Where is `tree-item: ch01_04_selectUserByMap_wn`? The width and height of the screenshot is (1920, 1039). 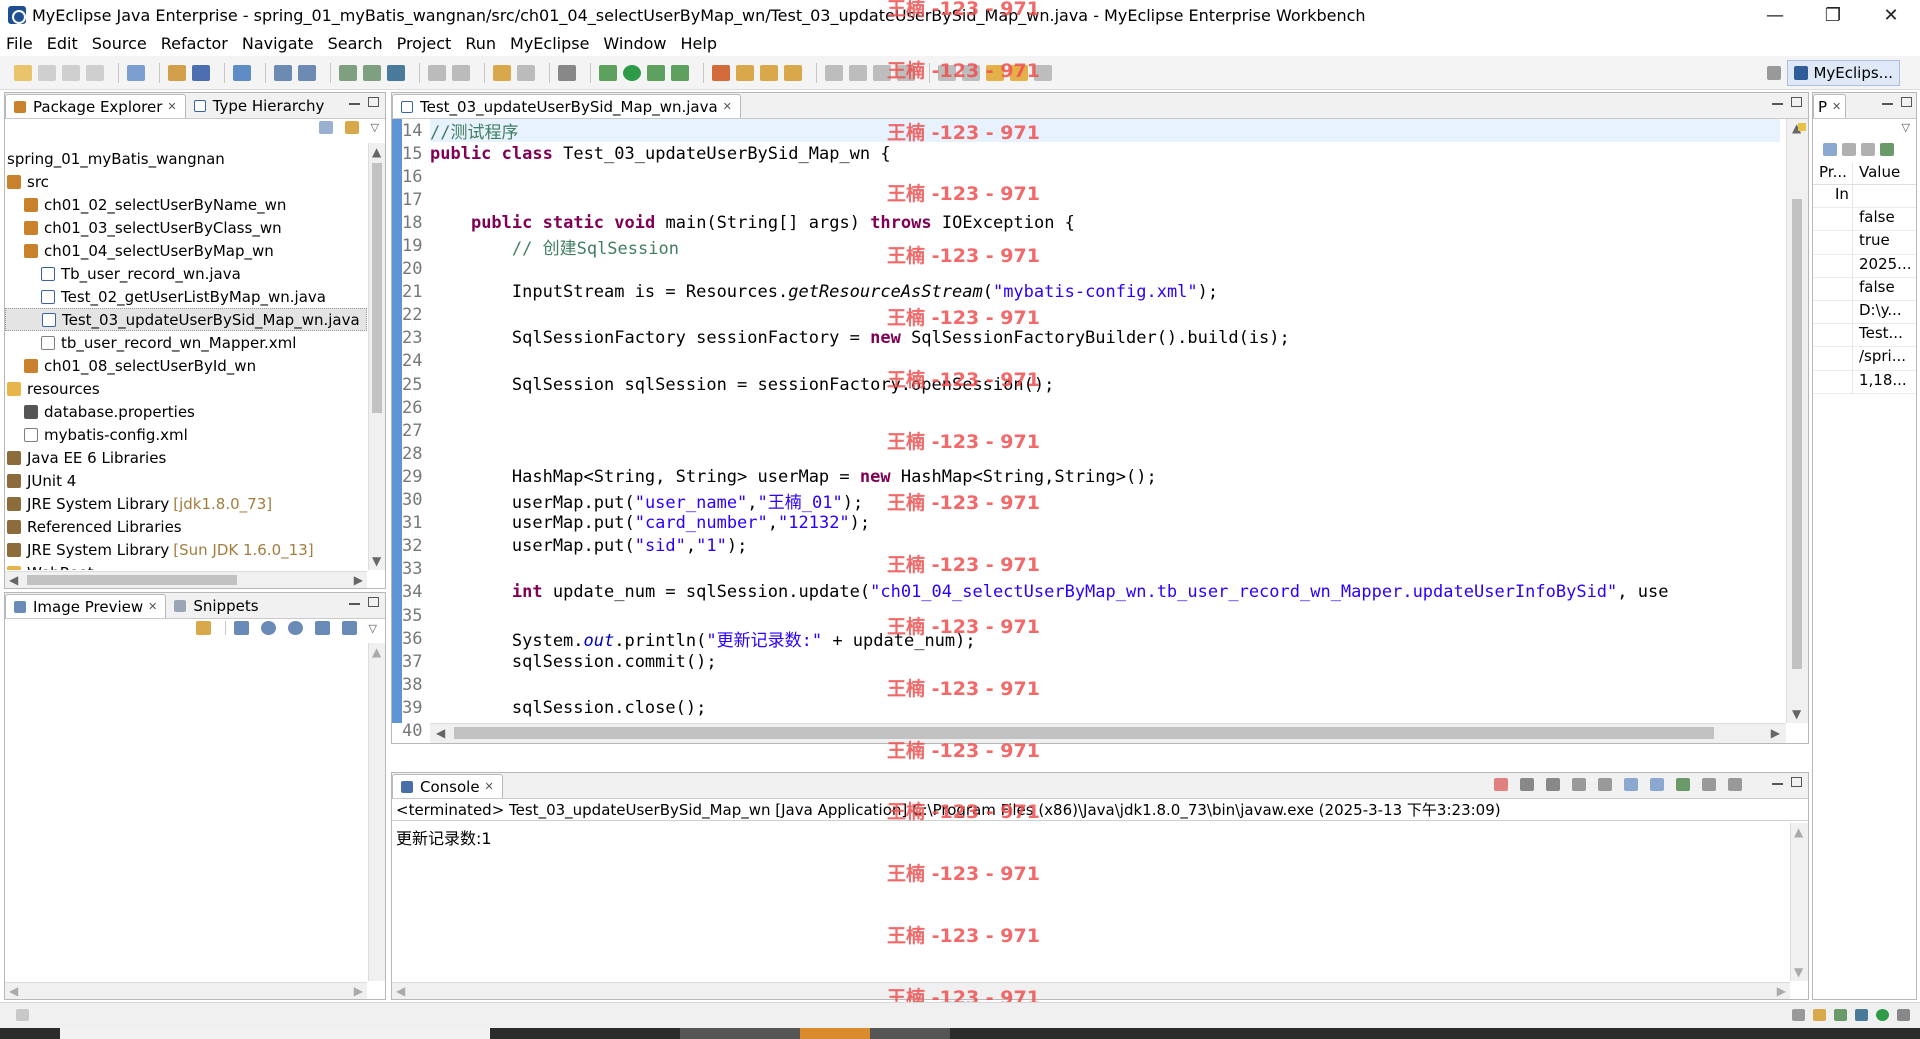
tree-item: ch01_04_selectUserByMap_wn is located at coordinates (186, 250).